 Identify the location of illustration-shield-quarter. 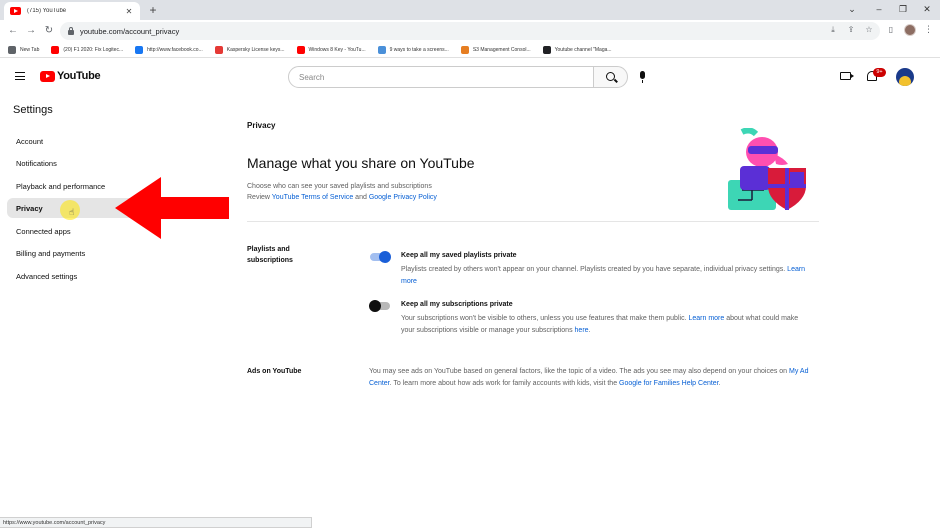
(797, 178).